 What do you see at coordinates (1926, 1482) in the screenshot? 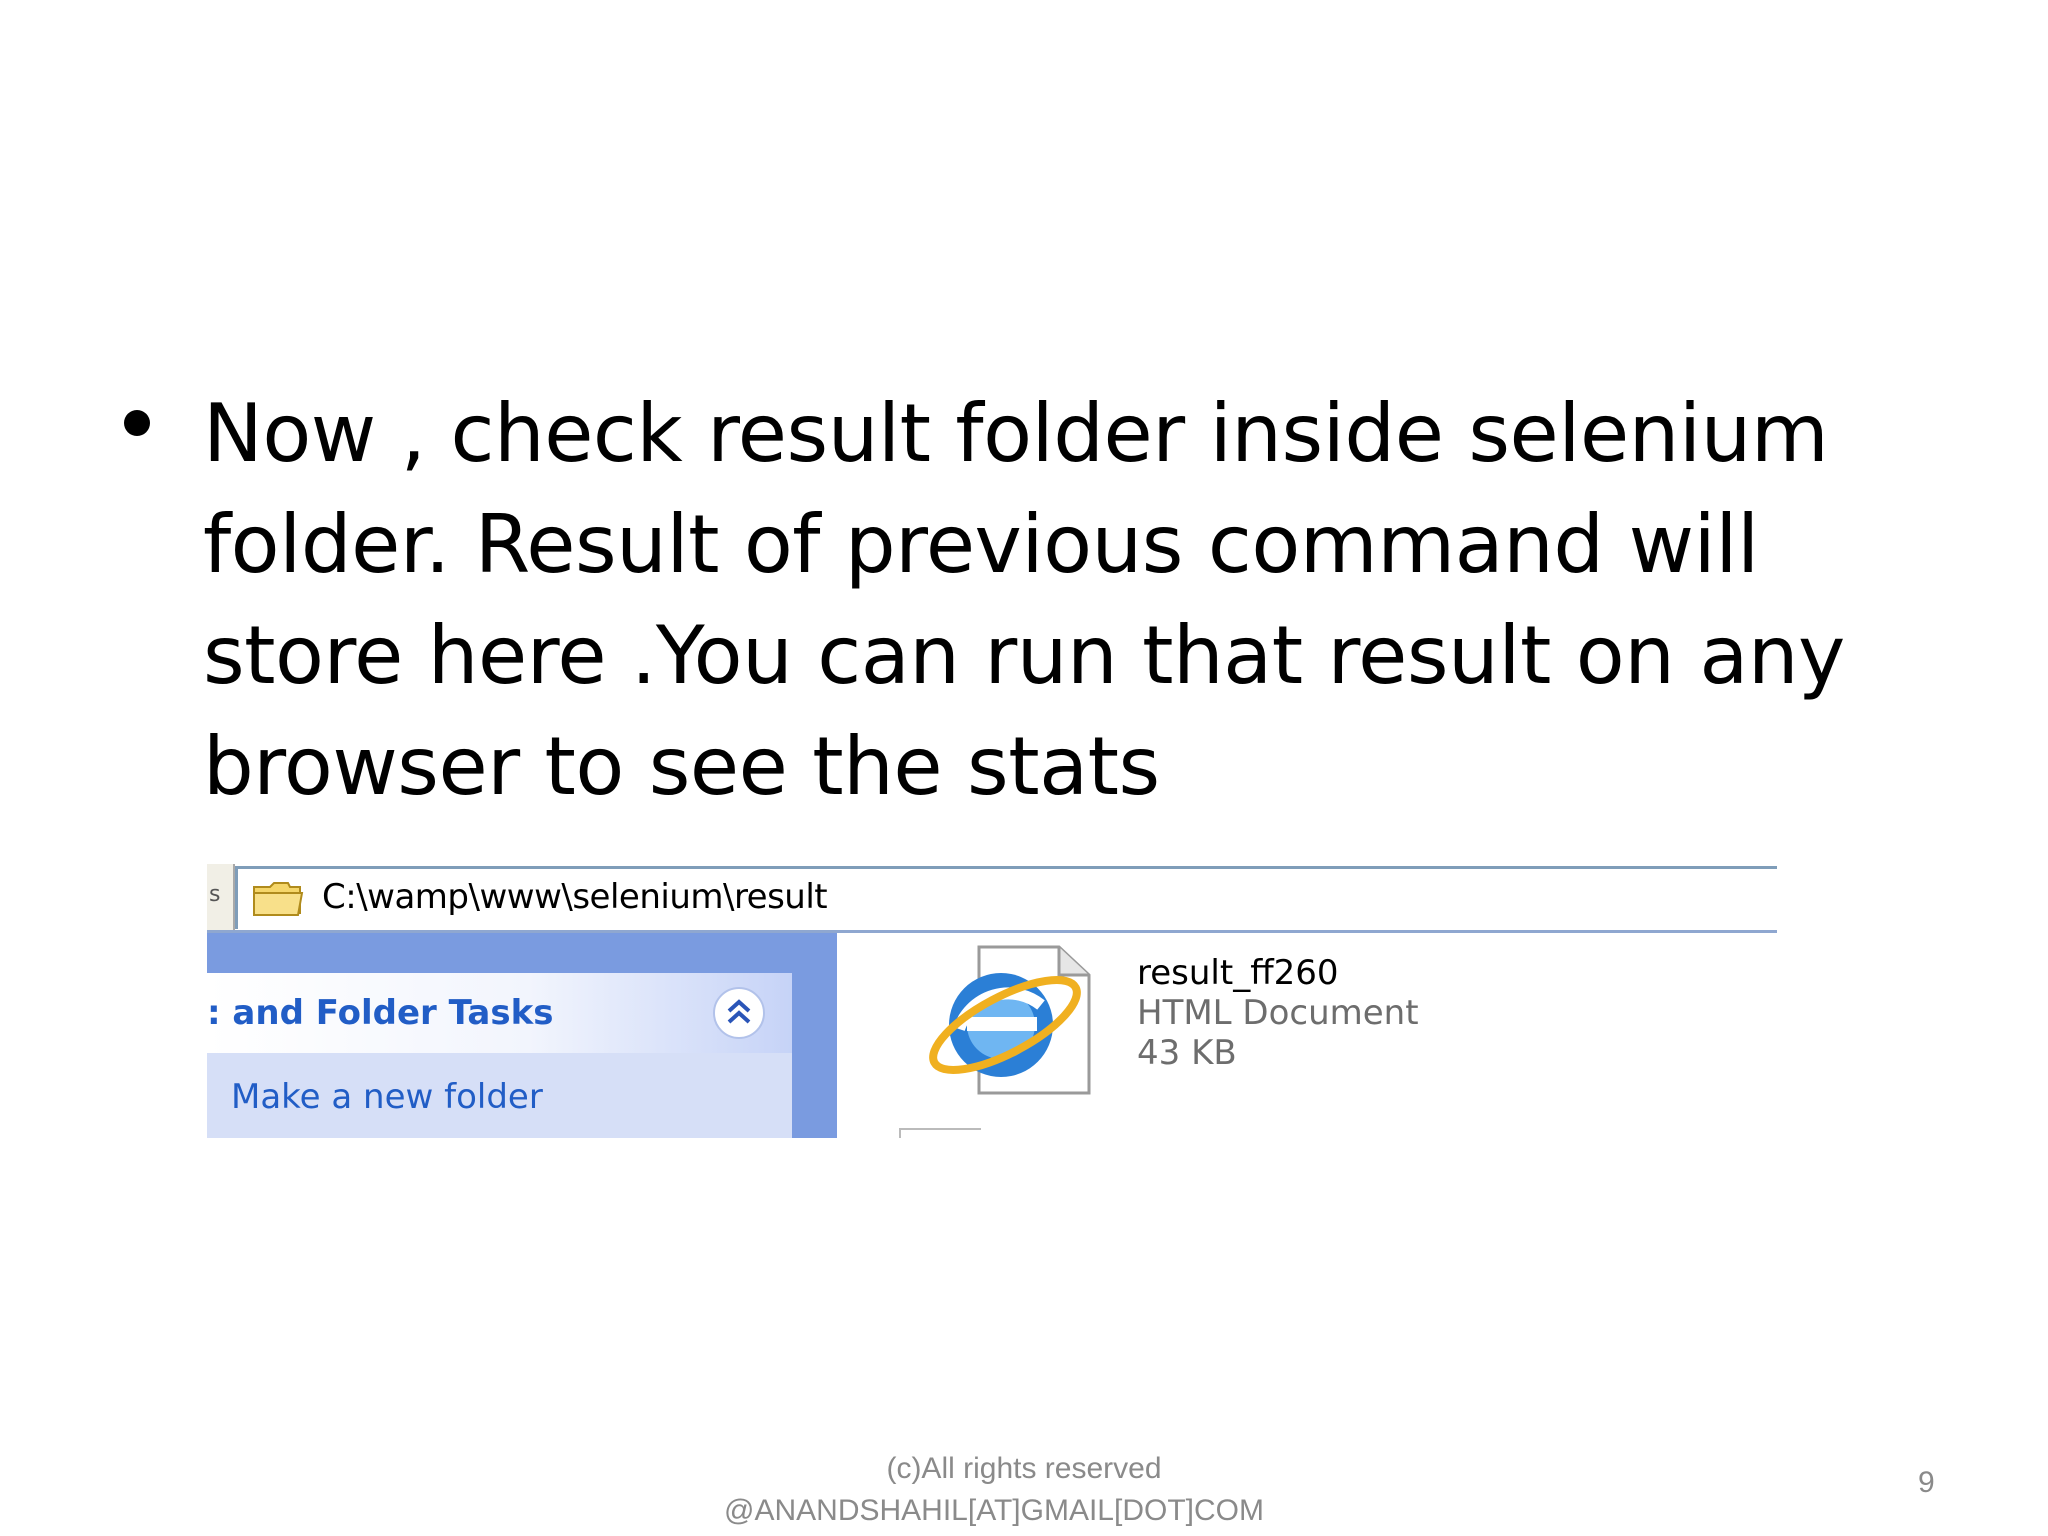
I see `page-number: 9` at bounding box center [1926, 1482].